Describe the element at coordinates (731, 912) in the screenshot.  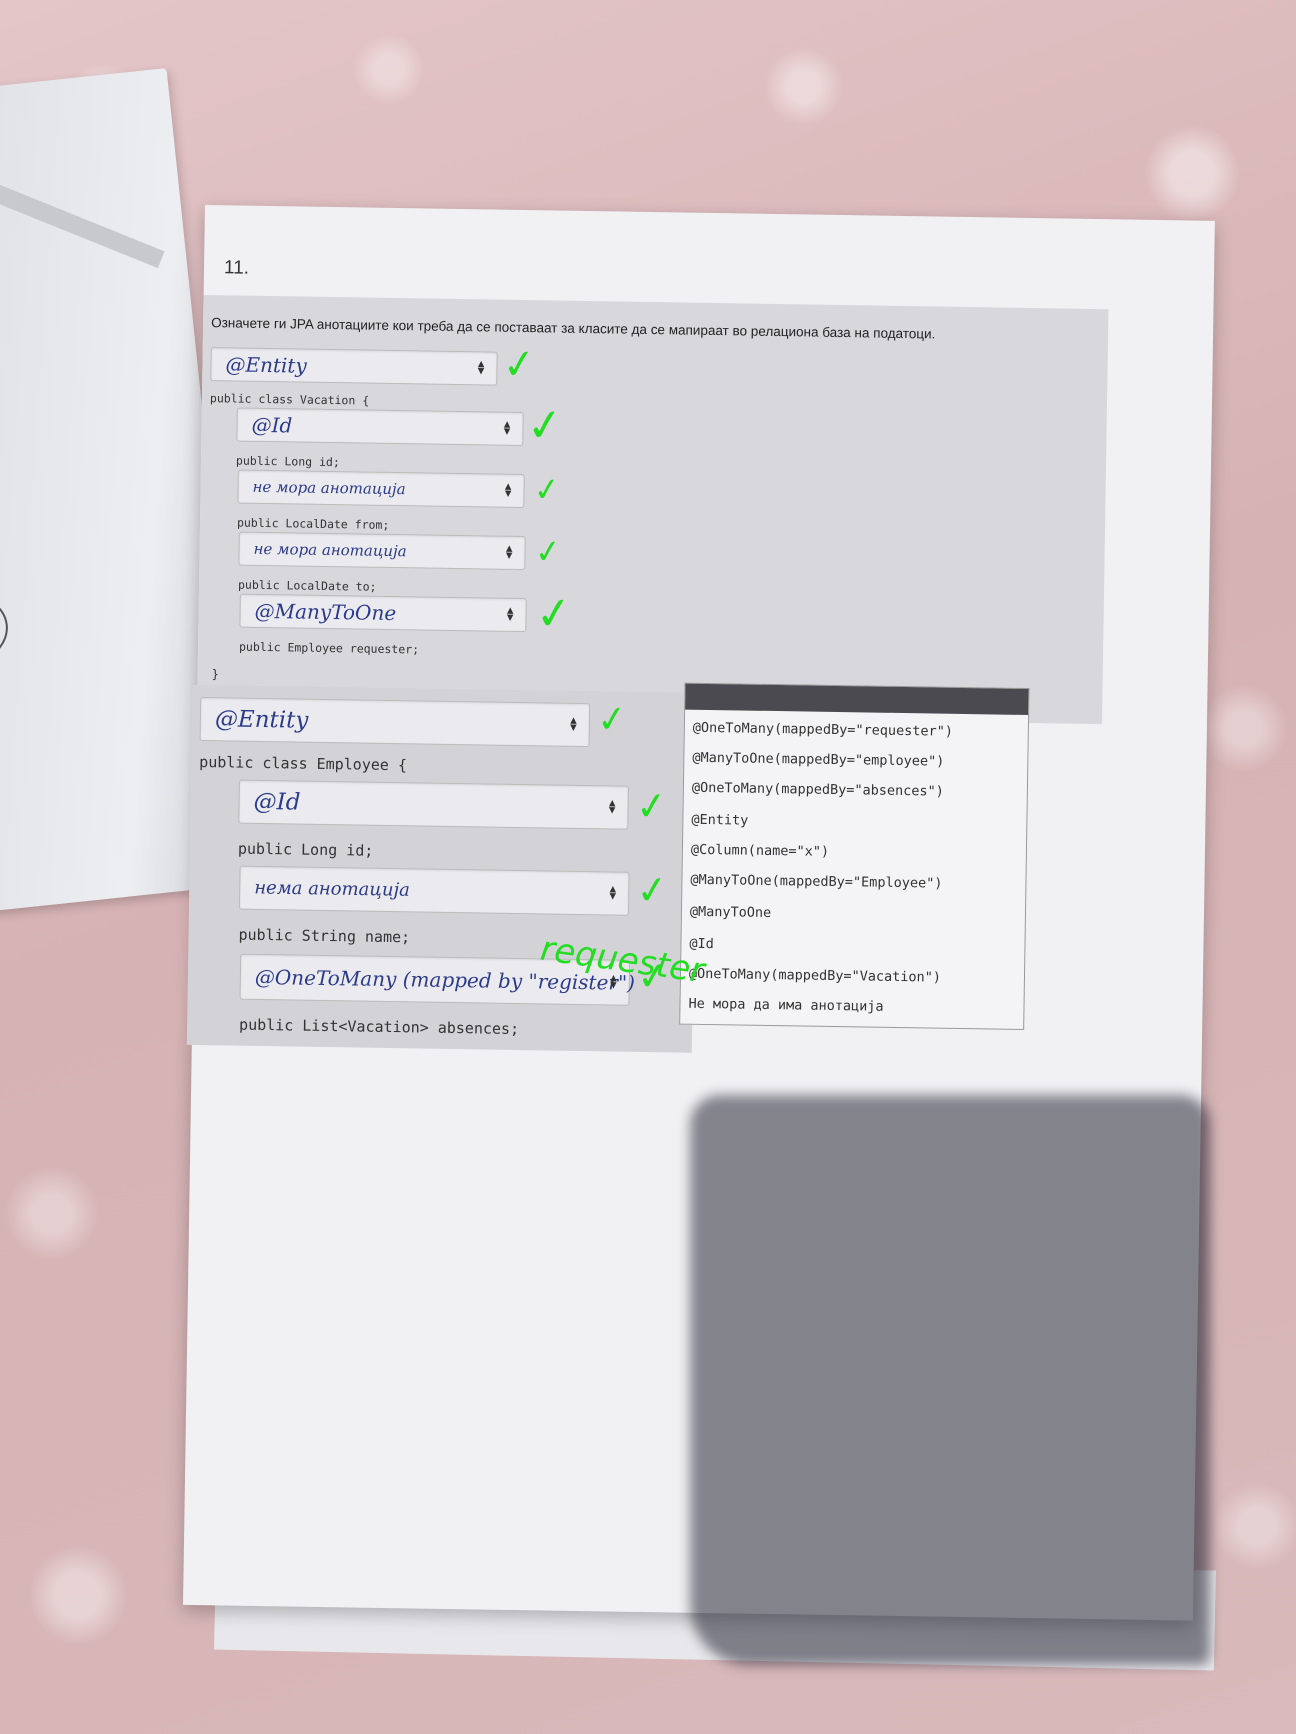
I see `option-item: @ManyToOne` at that location.